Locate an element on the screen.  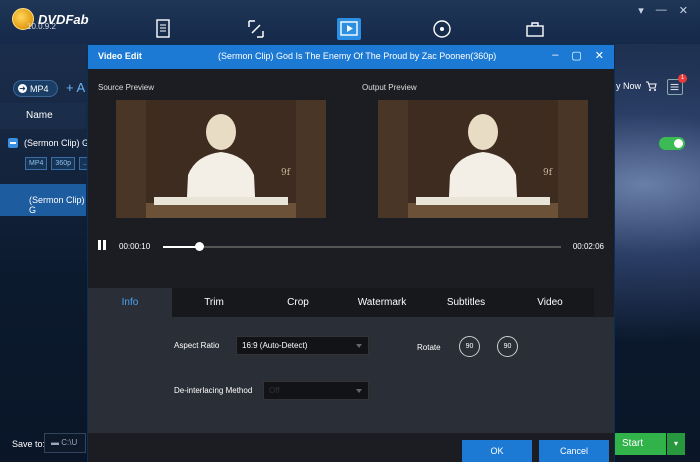
profile-label: MP4 is located at coordinates (39, 88).